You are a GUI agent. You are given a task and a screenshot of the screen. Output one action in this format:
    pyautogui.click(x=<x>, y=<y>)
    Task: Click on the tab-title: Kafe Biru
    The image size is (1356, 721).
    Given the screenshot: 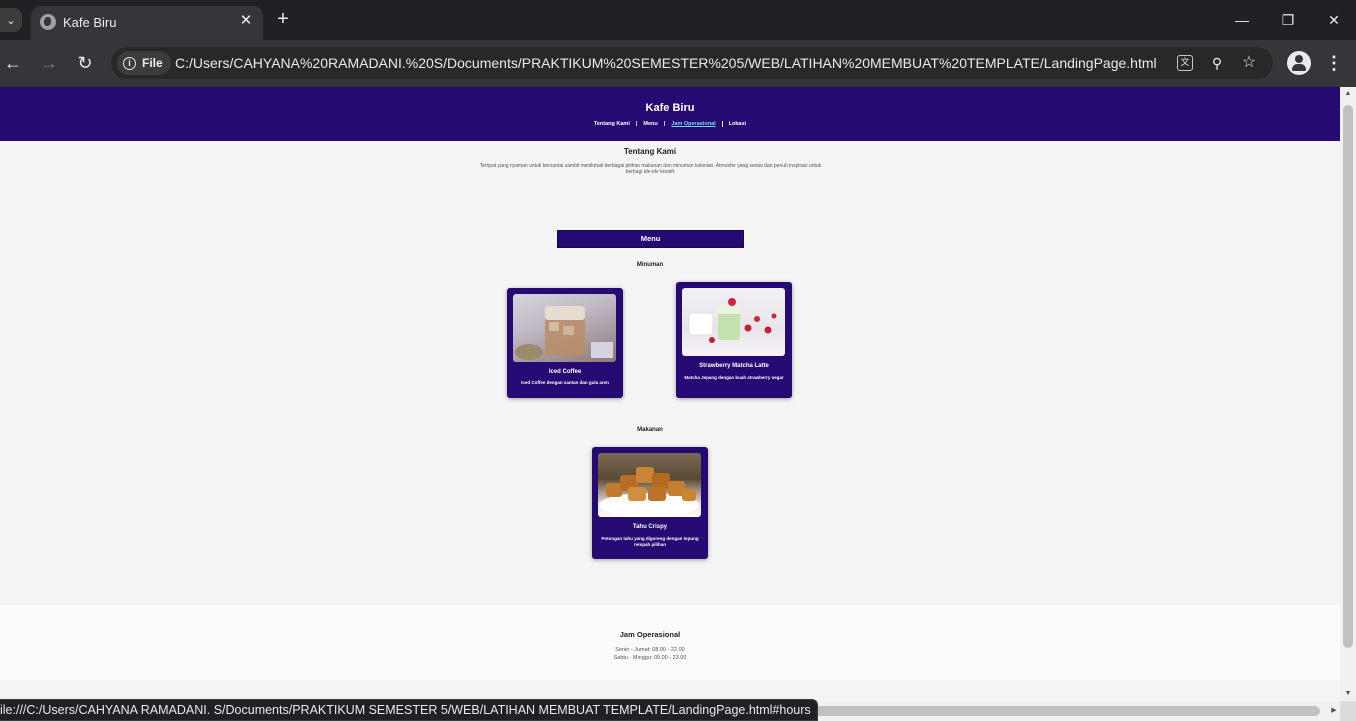 What is the action you would take?
    pyautogui.click(x=90, y=22)
    